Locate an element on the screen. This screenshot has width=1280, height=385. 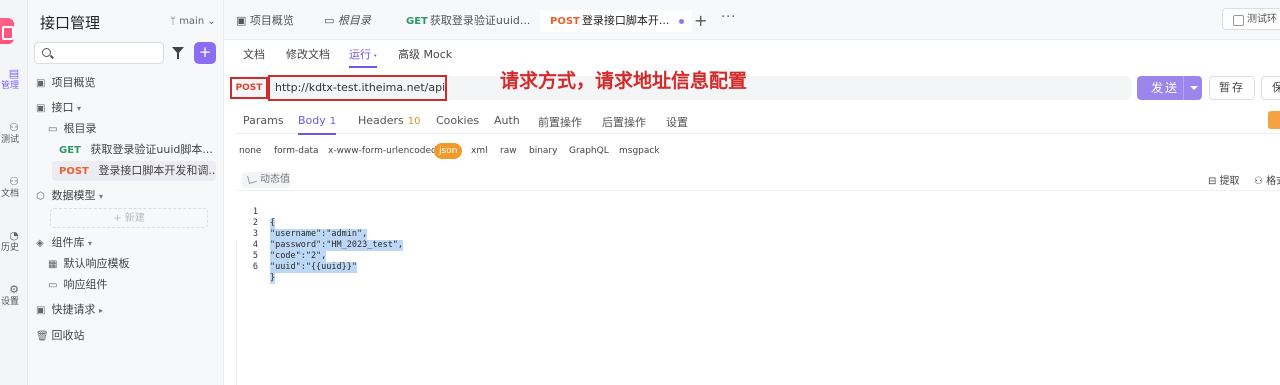
tab-advanced-mock: 高级 Mock is located at coordinates (425, 54).